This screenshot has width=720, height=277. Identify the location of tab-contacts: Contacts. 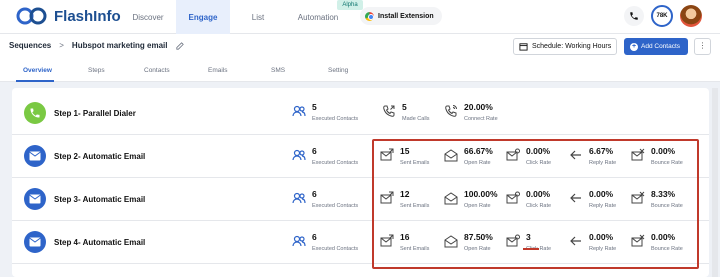
(157, 70).